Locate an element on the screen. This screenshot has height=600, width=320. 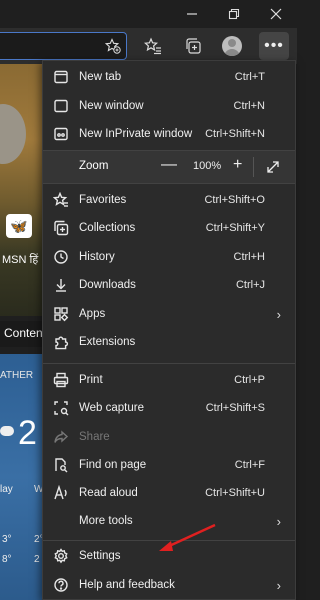
download-icon is located at coordinates (61, 285).